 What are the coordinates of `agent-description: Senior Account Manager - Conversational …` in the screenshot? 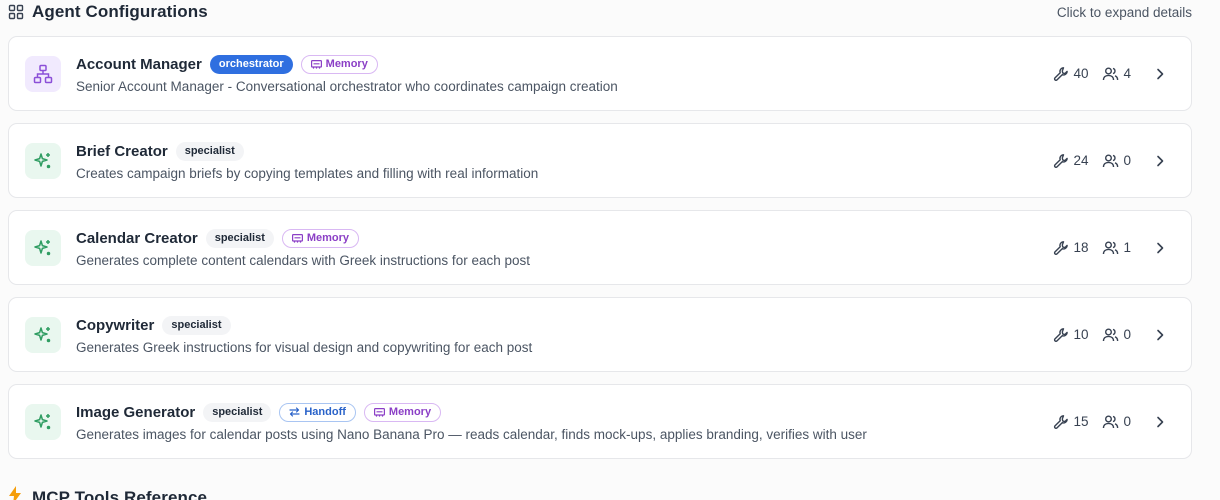 It's located at (347, 86).